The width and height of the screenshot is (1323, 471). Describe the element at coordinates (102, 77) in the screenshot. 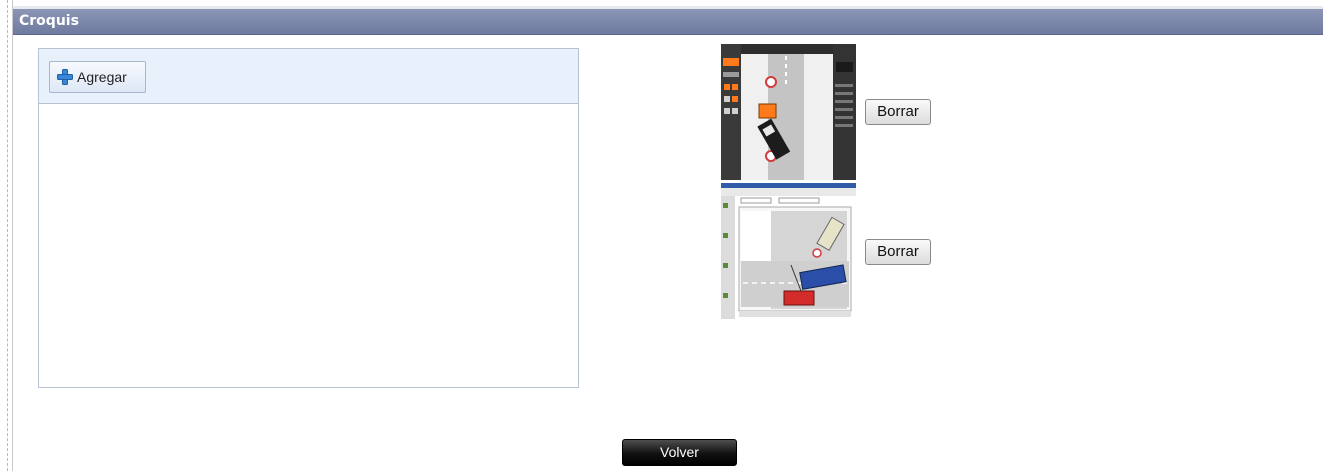

I see `add-button-label: Agregar` at that location.